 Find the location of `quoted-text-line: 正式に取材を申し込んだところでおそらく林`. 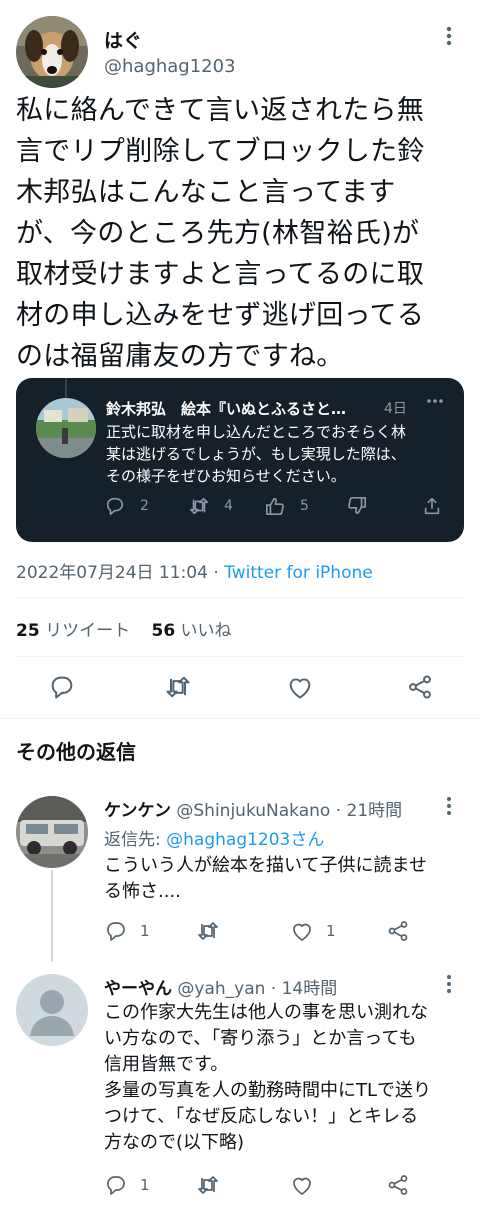

quoted-text-line: 正式に取材を申し込んだところでおそらく林 is located at coordinates (256, 432).